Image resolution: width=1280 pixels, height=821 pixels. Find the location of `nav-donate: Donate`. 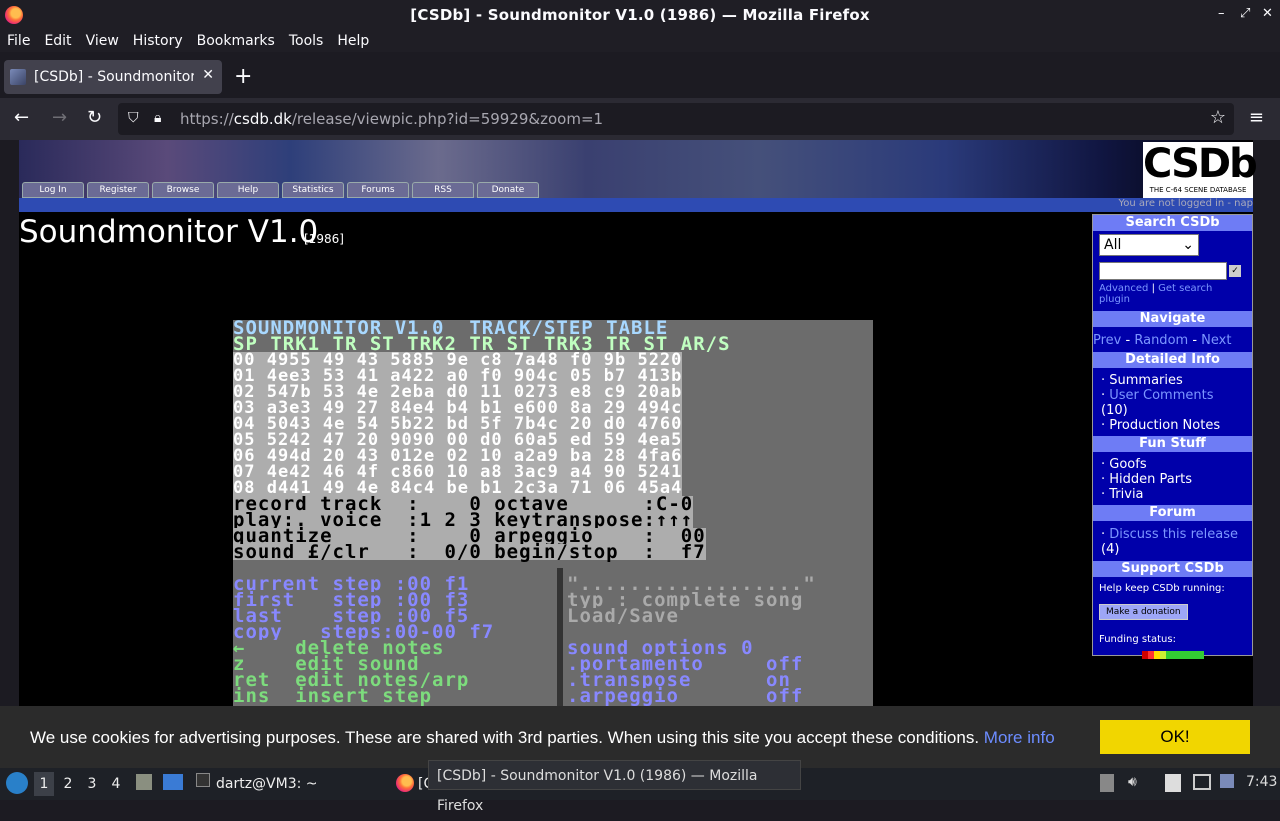

nav-donate: Donate is located at coordinates (508, 190).